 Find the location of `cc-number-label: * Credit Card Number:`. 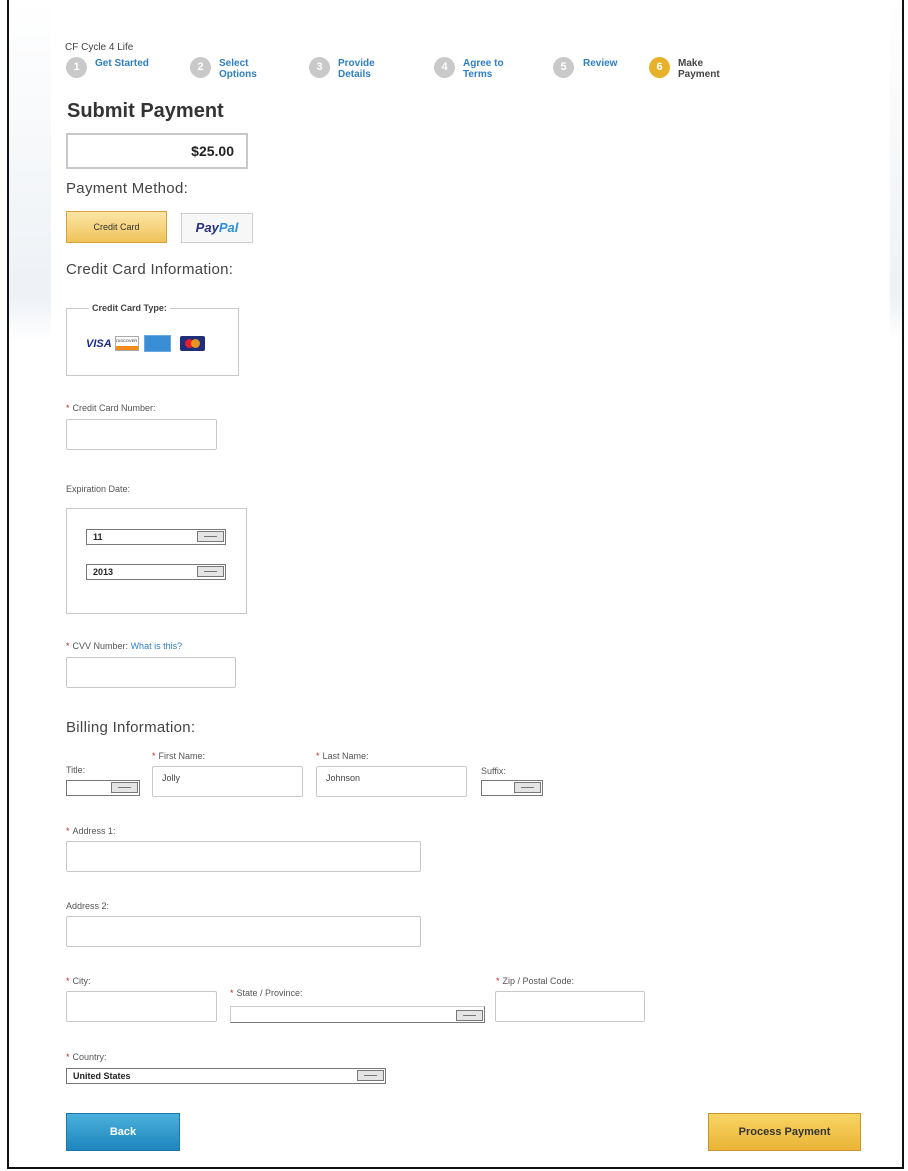

cc-number-label: * Credit Card Number: is located at coordinates (111, 408).